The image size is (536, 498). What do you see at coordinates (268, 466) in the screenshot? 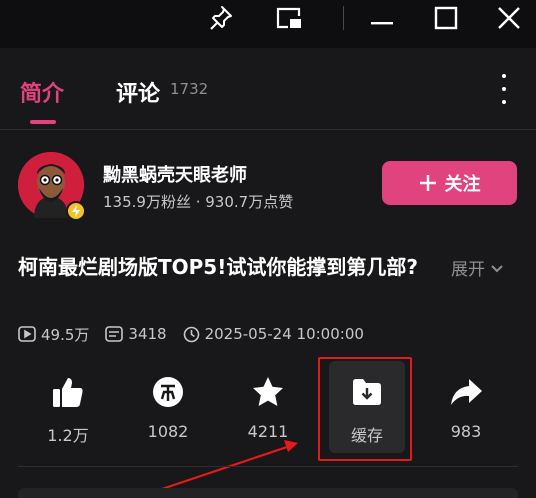
I see `section-divider` at bounding box center [268, 466].